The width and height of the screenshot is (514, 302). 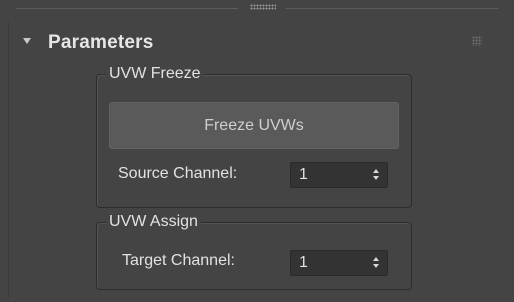 I want to click on grip-dots-icon, so click(x=477, y=41).